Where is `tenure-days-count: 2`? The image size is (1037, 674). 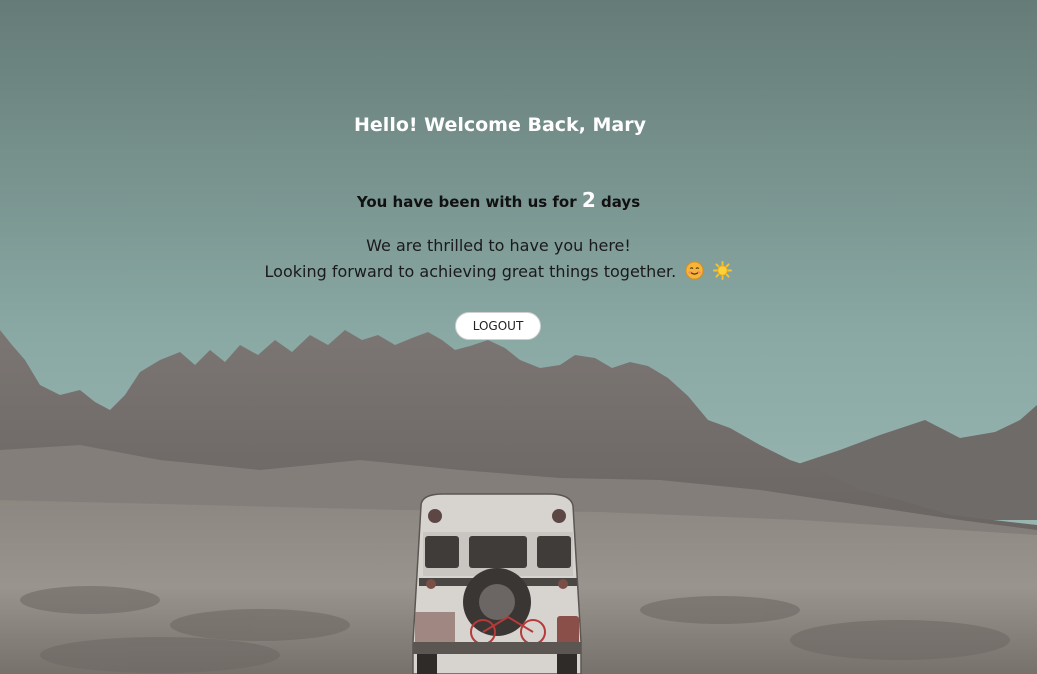 tenure-days-count: 2 is located at coordinates (588, 200).